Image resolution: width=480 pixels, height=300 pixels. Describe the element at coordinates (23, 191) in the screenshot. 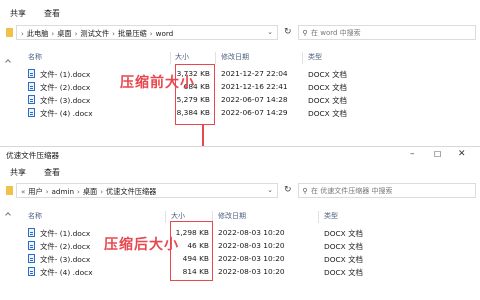

I see `chevron-double-left-icon: «` at that location.